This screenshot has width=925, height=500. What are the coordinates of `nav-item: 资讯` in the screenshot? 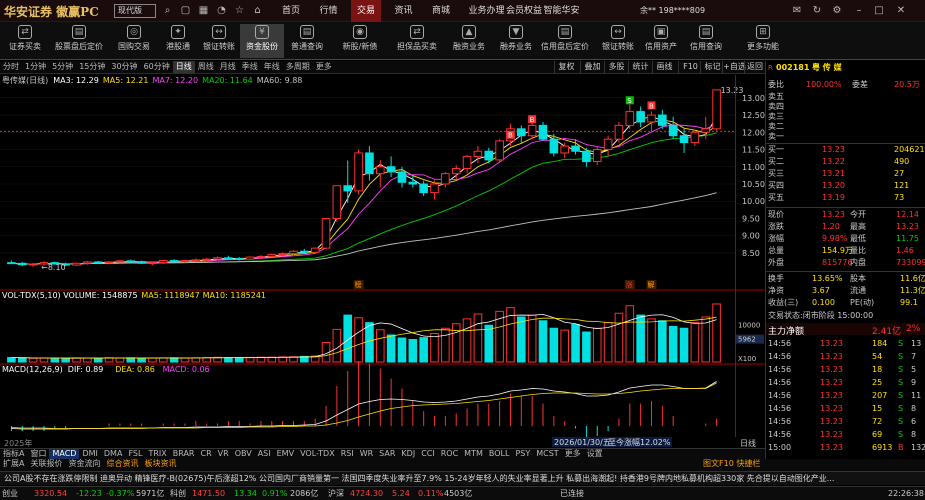 It's located at (404, 11).